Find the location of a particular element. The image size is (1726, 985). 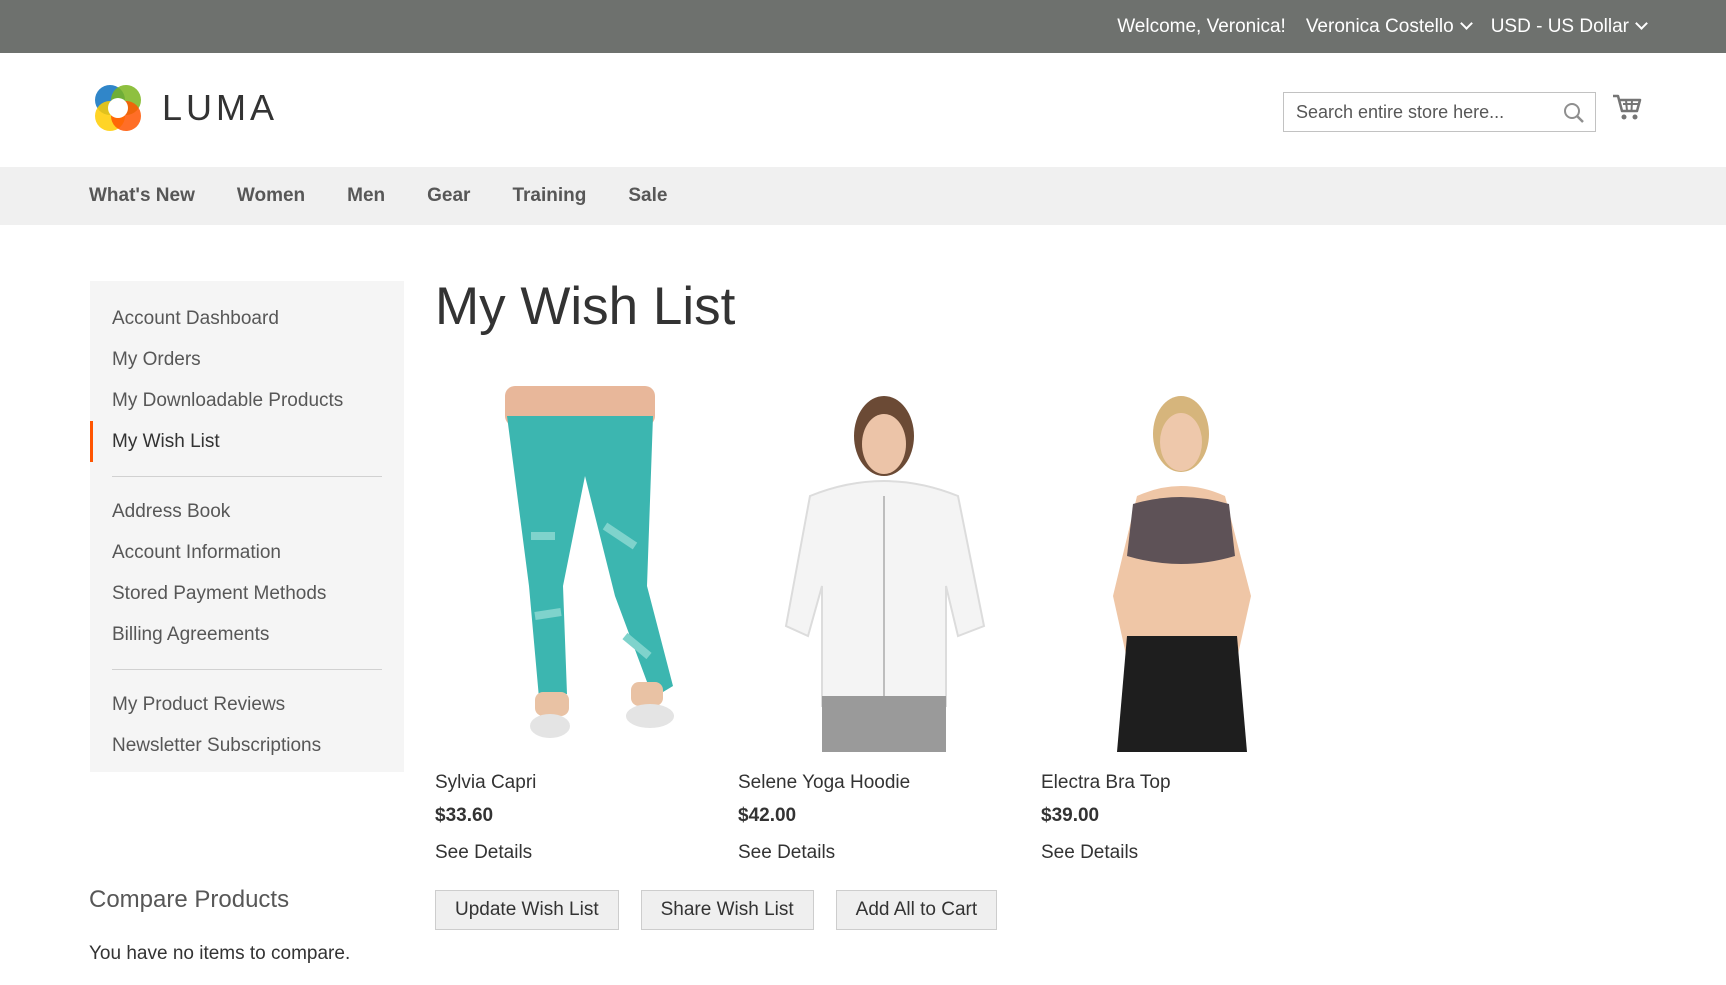

add-all-to-cart-button: Add All to Cart is located at coordinates (916, 910).